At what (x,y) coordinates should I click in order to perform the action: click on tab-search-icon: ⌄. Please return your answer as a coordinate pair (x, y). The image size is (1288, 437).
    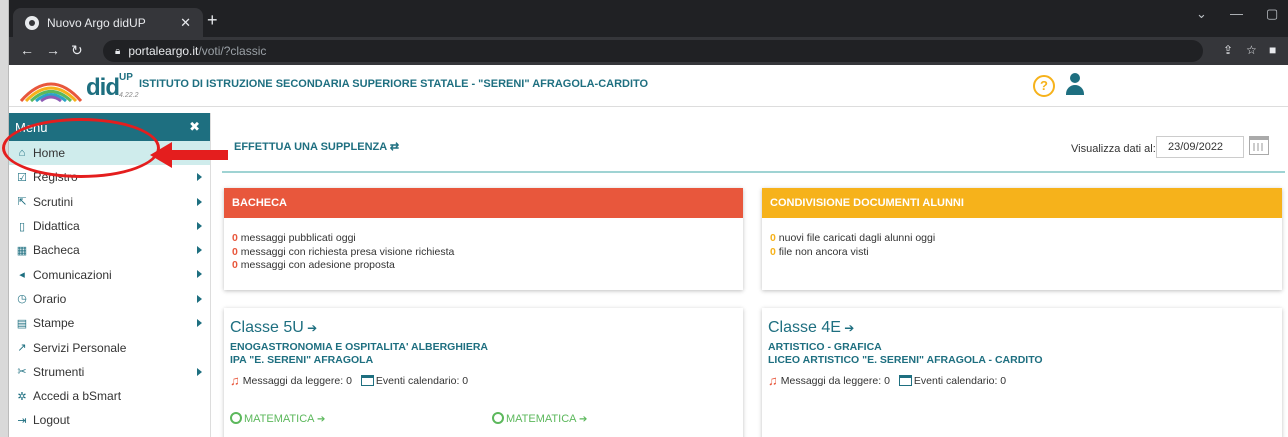
    Looking at the image, I should click on (1201, 14).